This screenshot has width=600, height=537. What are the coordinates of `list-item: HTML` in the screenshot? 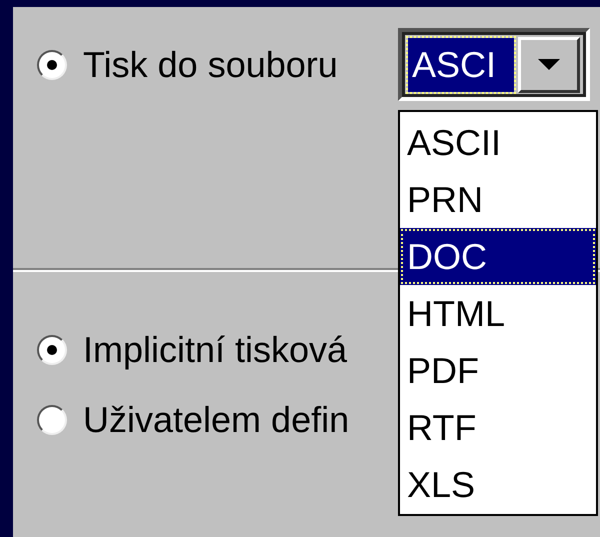 It's located at (498, 313).